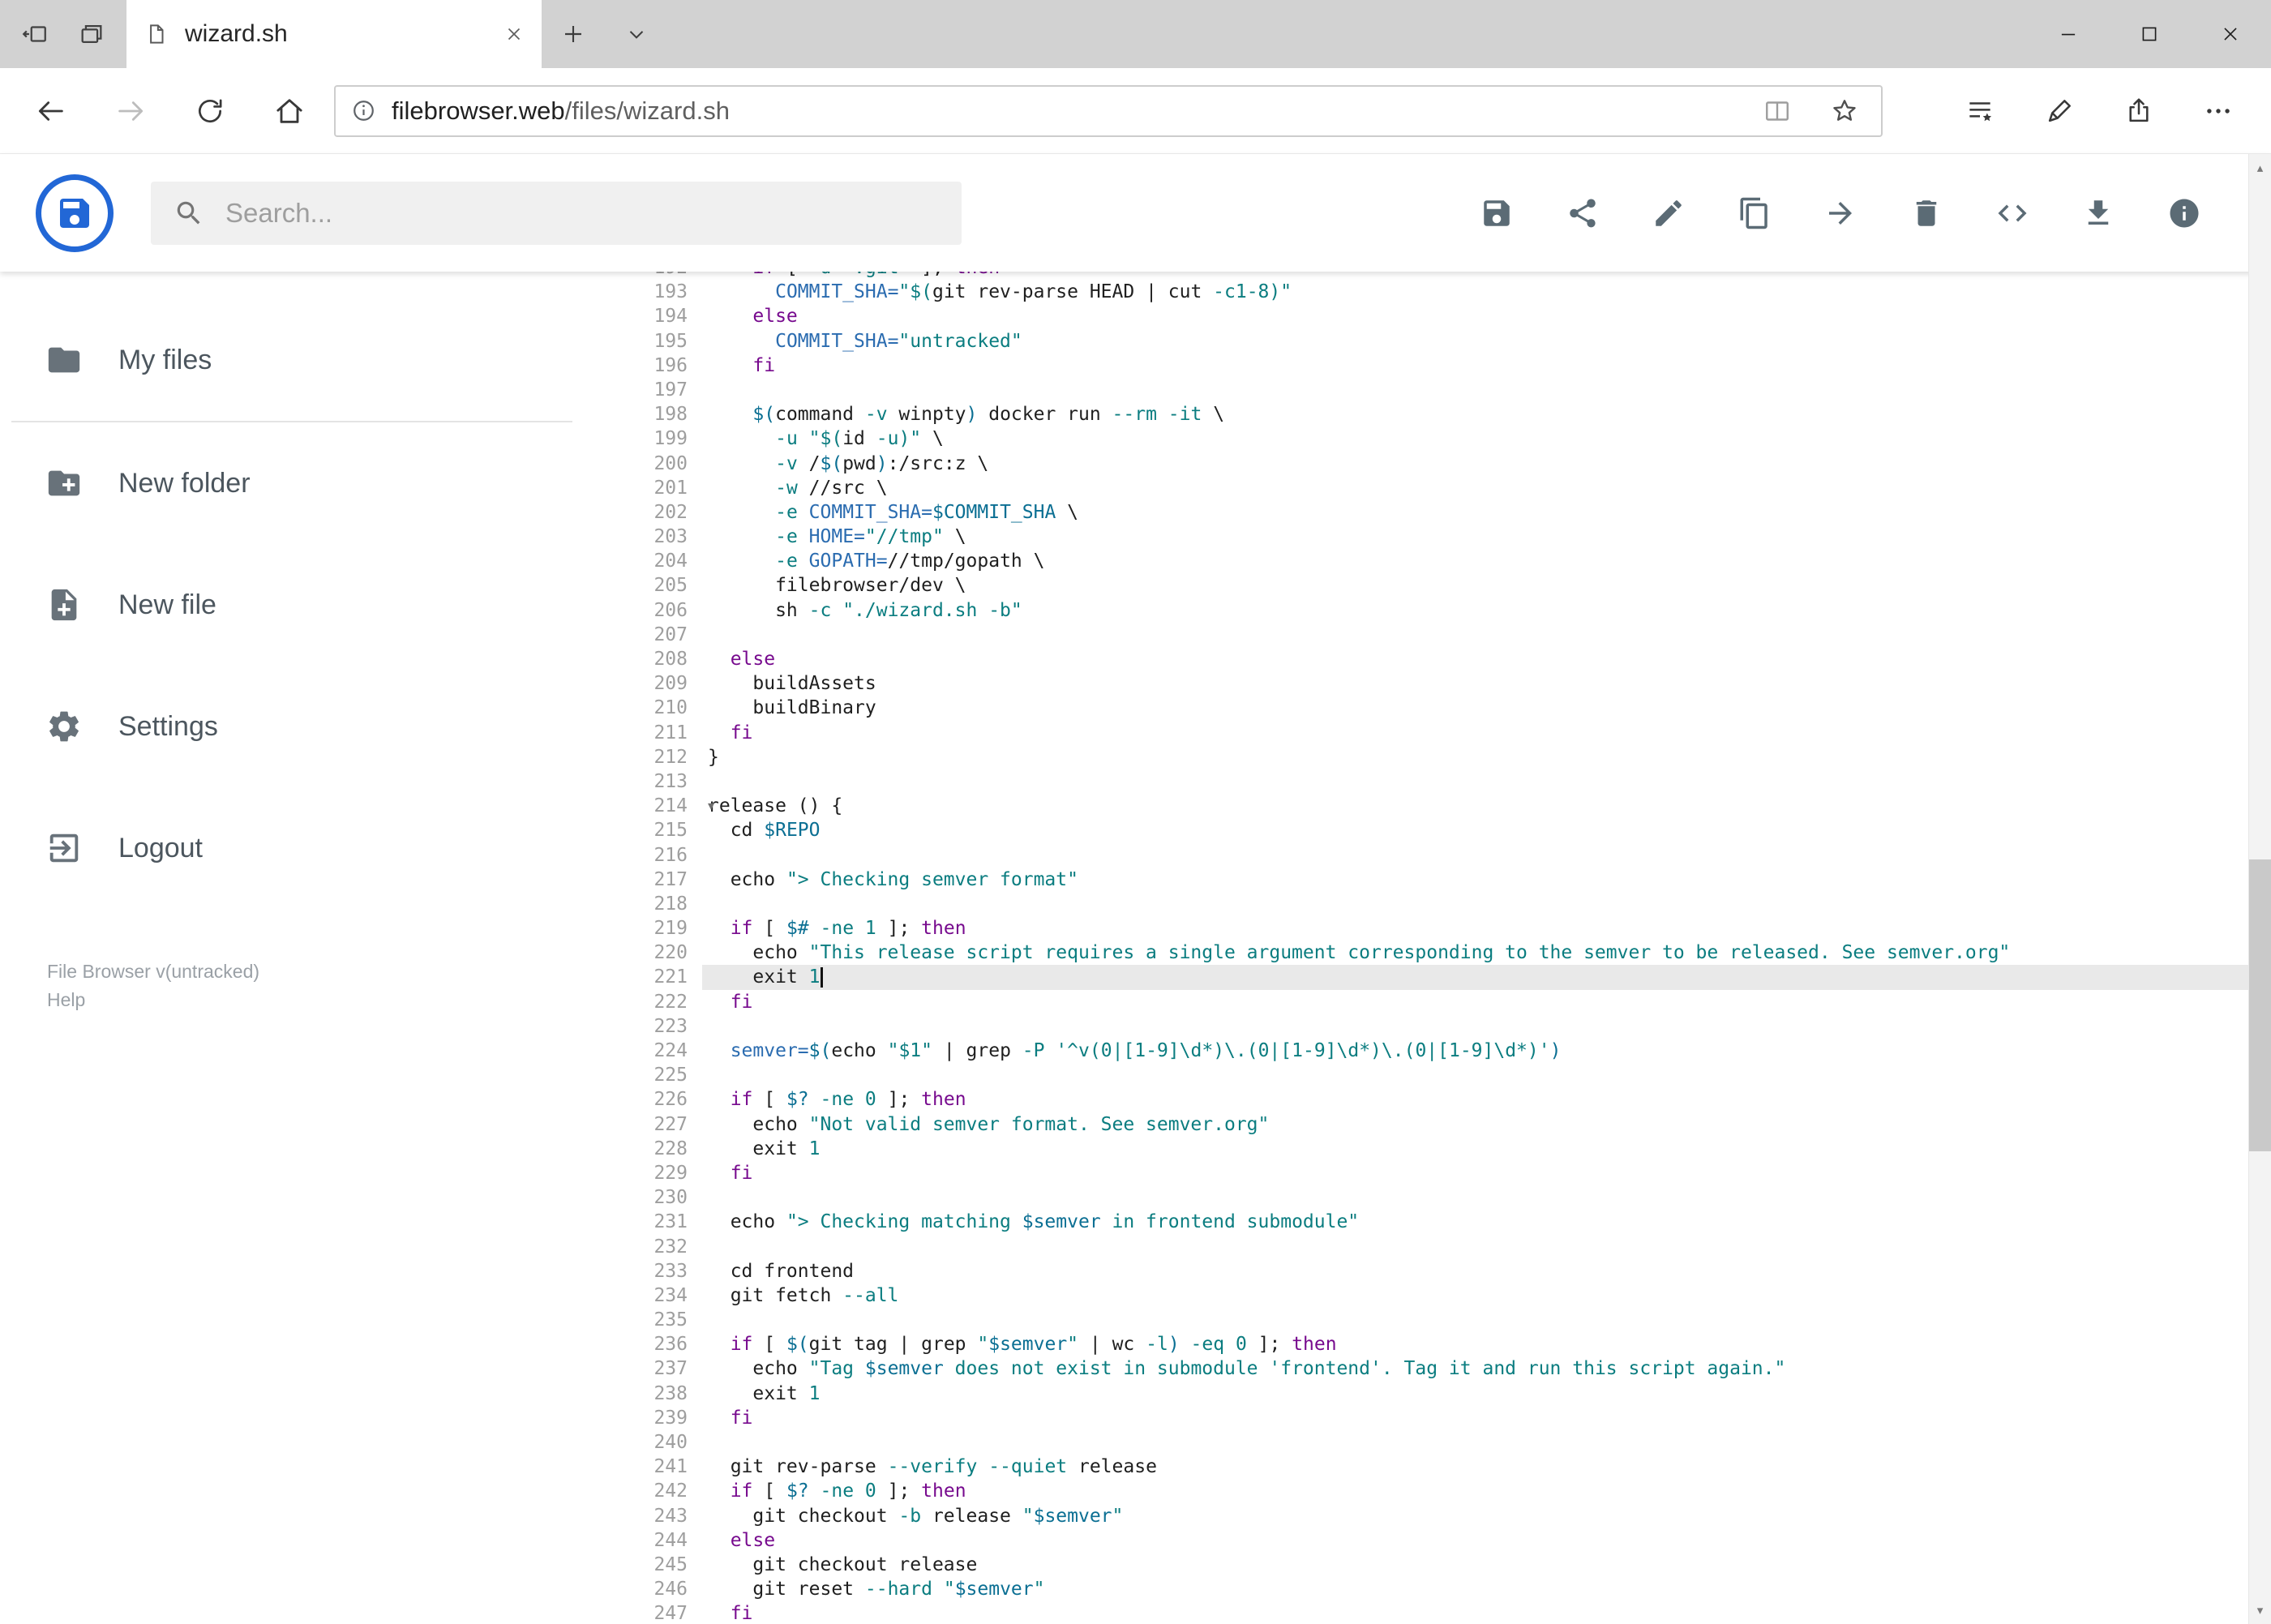  I want to click on minimize-button, so click(2069, 34).